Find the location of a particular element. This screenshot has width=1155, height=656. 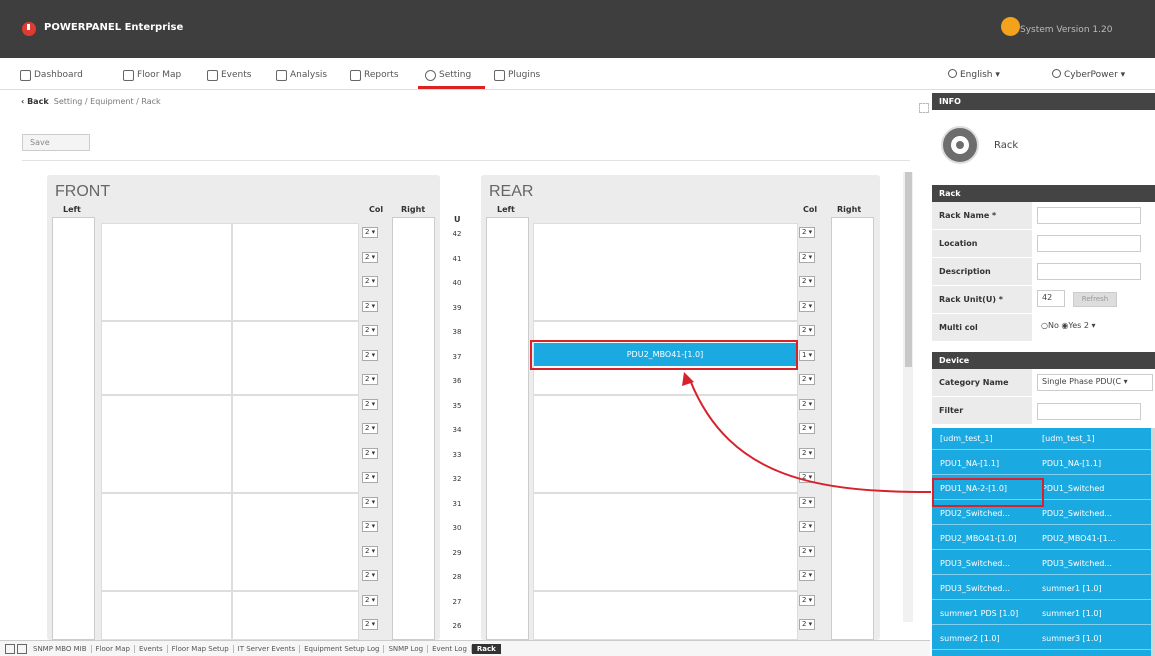

drag-arrow is located at coordinates (807, 432).